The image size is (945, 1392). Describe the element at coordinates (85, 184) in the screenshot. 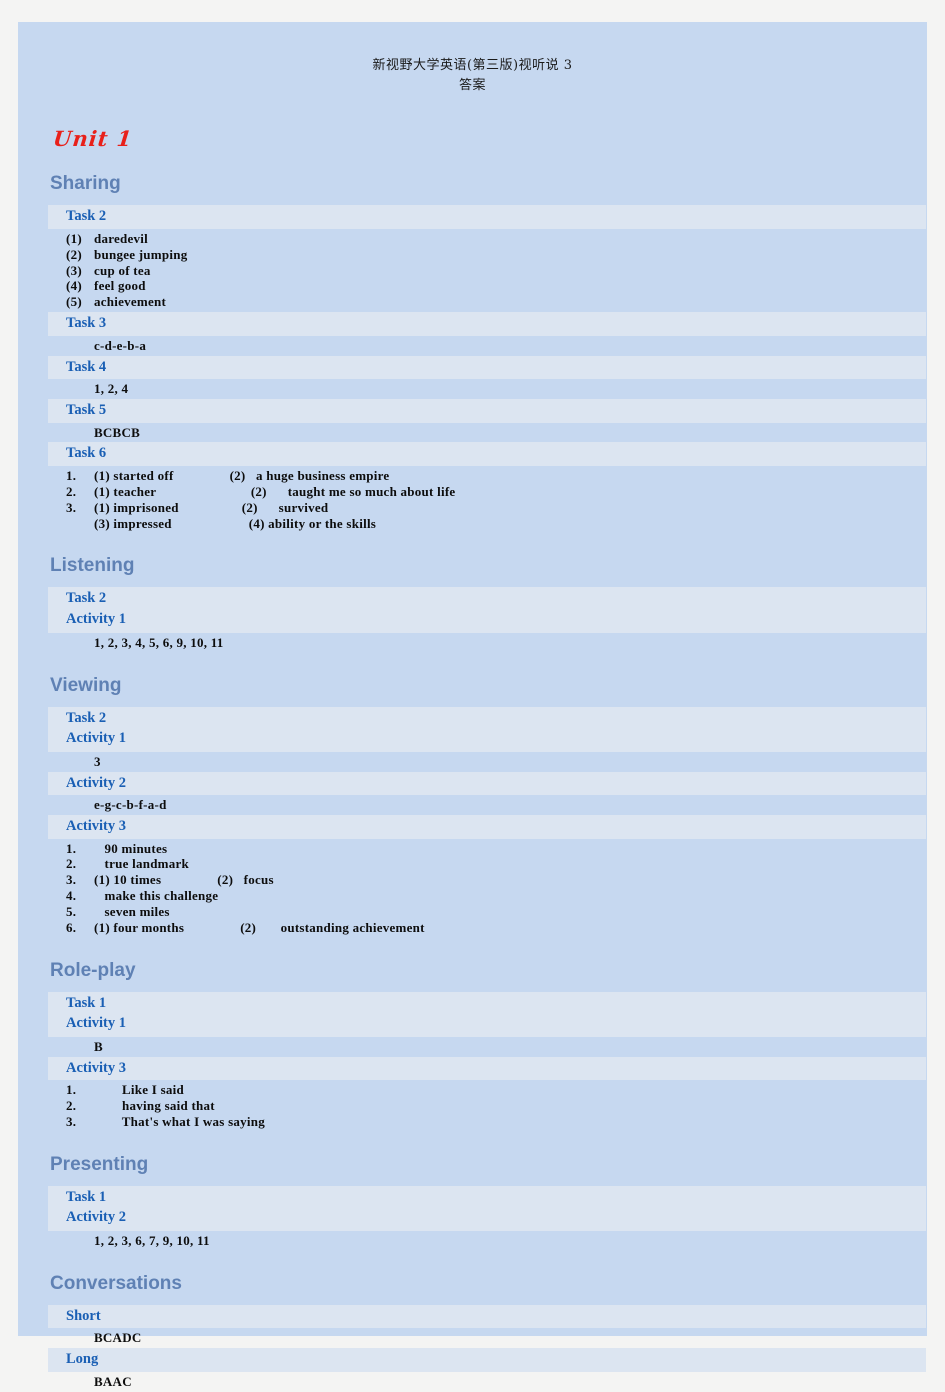

I see `section-heading: Sharing` at that location.